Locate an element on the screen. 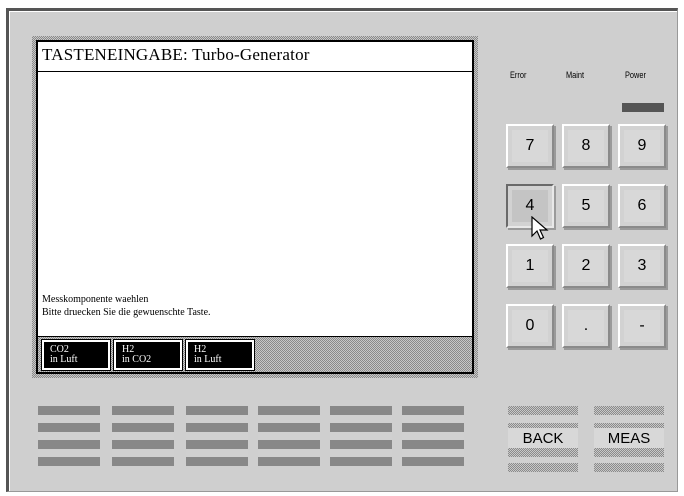 This screenshot has height=496, width=684. key-2: 2 is located at coordinates (586, 266).